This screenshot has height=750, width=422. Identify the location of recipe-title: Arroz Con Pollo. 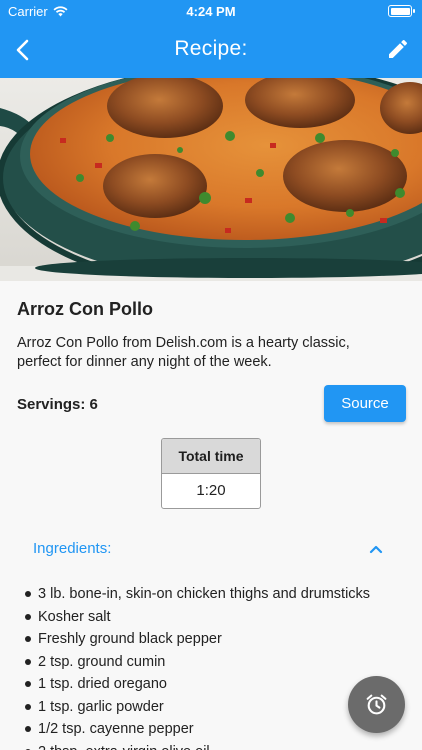
(85, 309).